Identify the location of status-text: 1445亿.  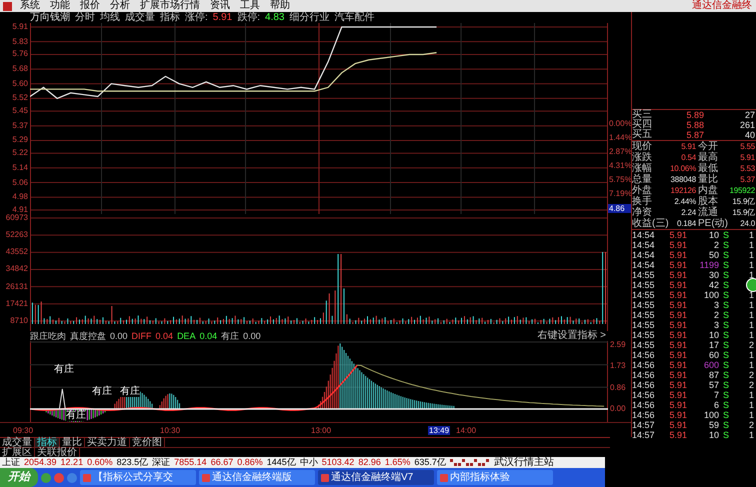
(281, 462).